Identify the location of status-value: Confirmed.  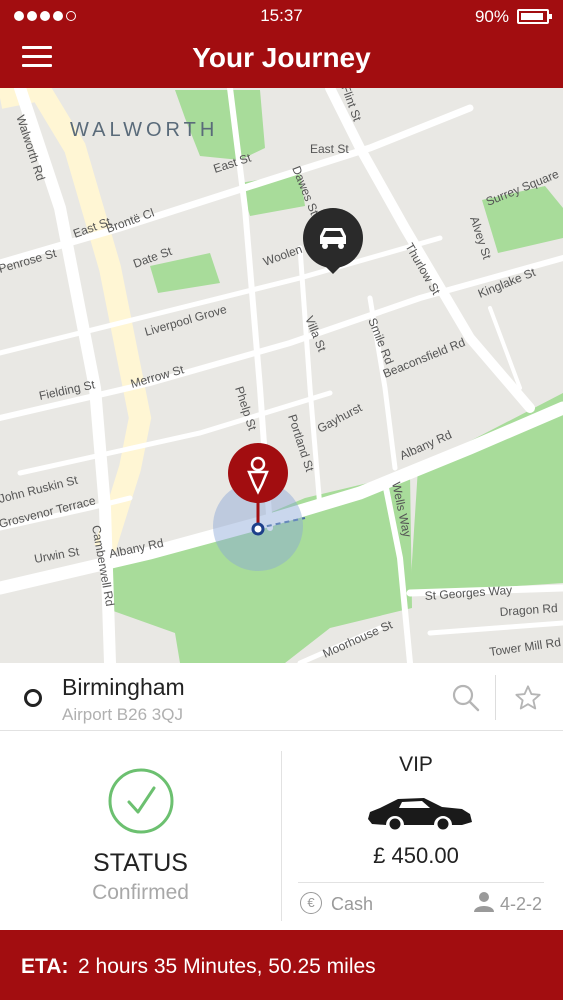
(140, 892).